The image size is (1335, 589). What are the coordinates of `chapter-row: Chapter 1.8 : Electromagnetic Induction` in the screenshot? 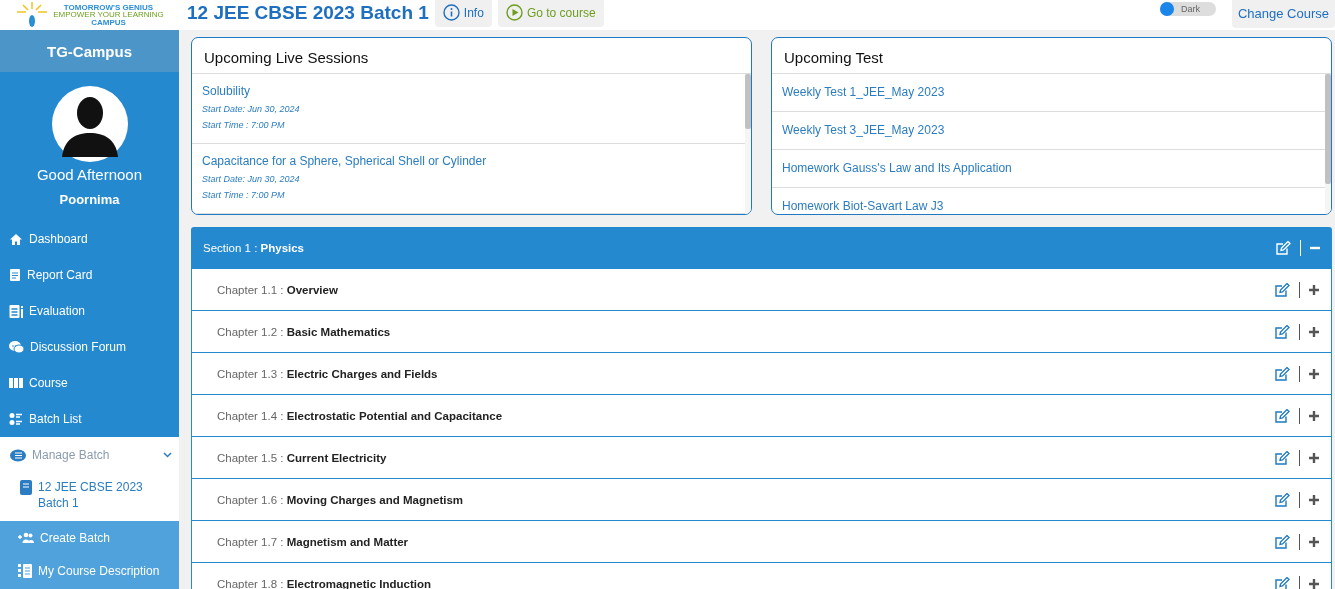 It's located at (761, 576).